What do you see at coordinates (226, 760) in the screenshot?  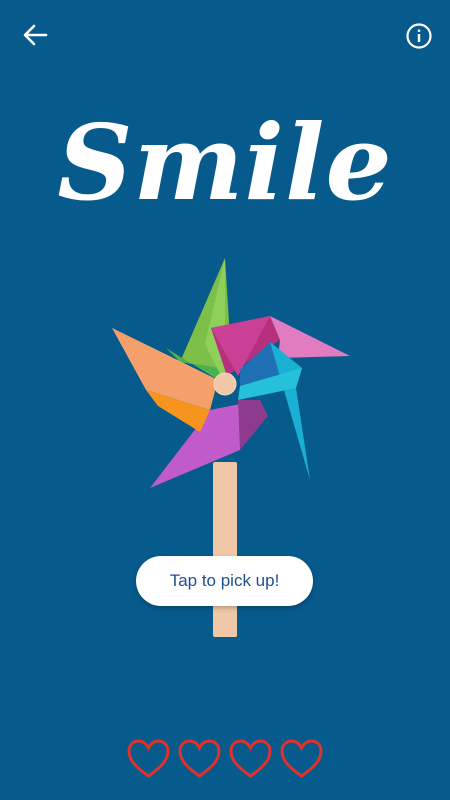 I see `lives-hearts` at bounding box center [226, 760].